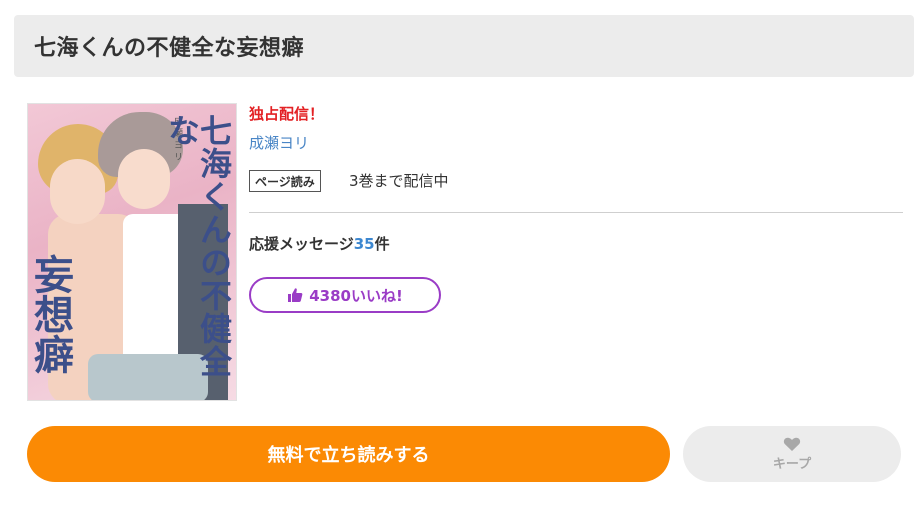 This screenshot has width=920, height=506. What do you see at coordinates (132, 252) in the screenshot?
I see `book-cover-image: 成瀬ヨリ 七海くんの不健全な 妄想癖` at bounding box center [132, 252].